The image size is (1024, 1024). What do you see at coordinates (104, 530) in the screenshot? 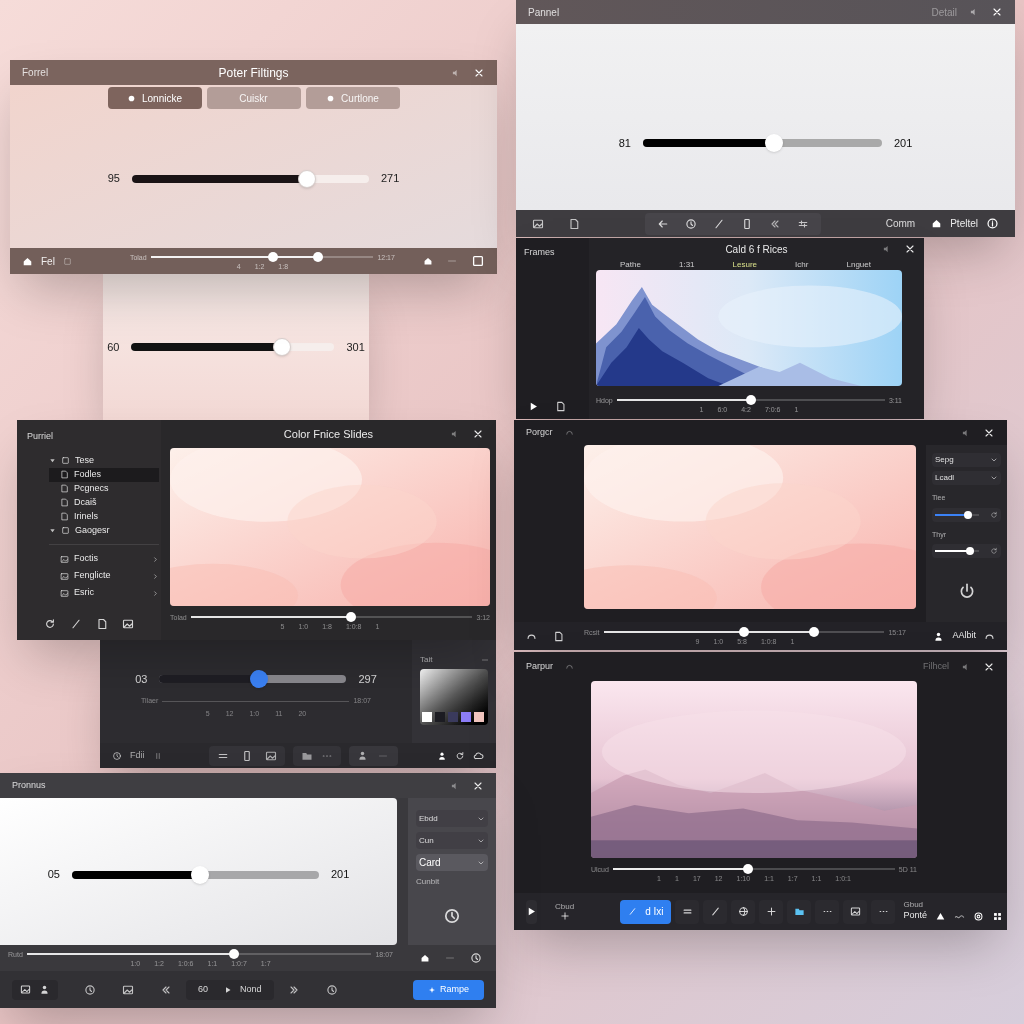
I see `tree-item: Gaogesr` at bounding box center [104, 530].